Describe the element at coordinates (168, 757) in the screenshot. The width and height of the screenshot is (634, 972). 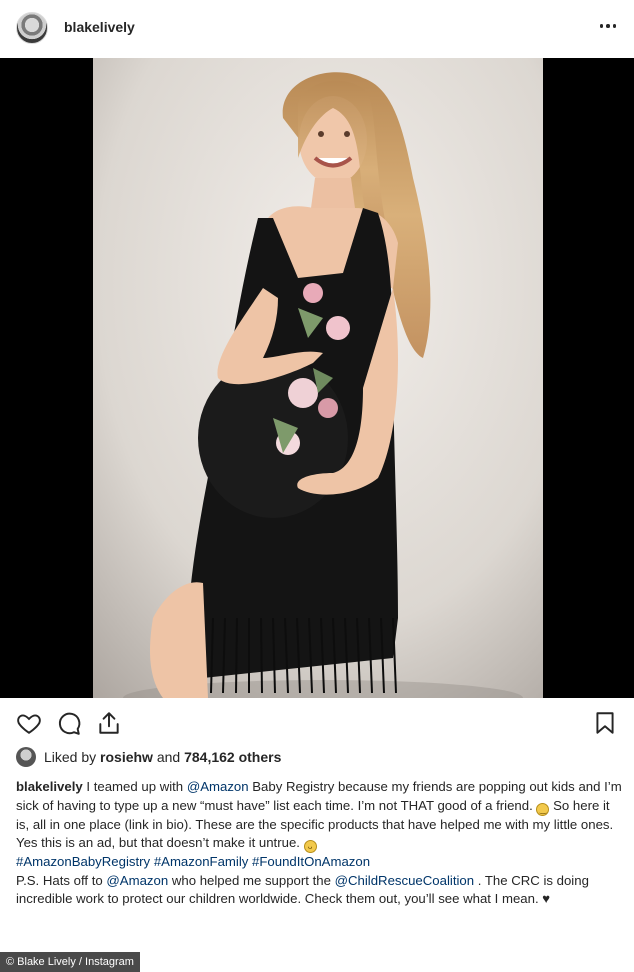
I see `likes-middle: and` at that location.